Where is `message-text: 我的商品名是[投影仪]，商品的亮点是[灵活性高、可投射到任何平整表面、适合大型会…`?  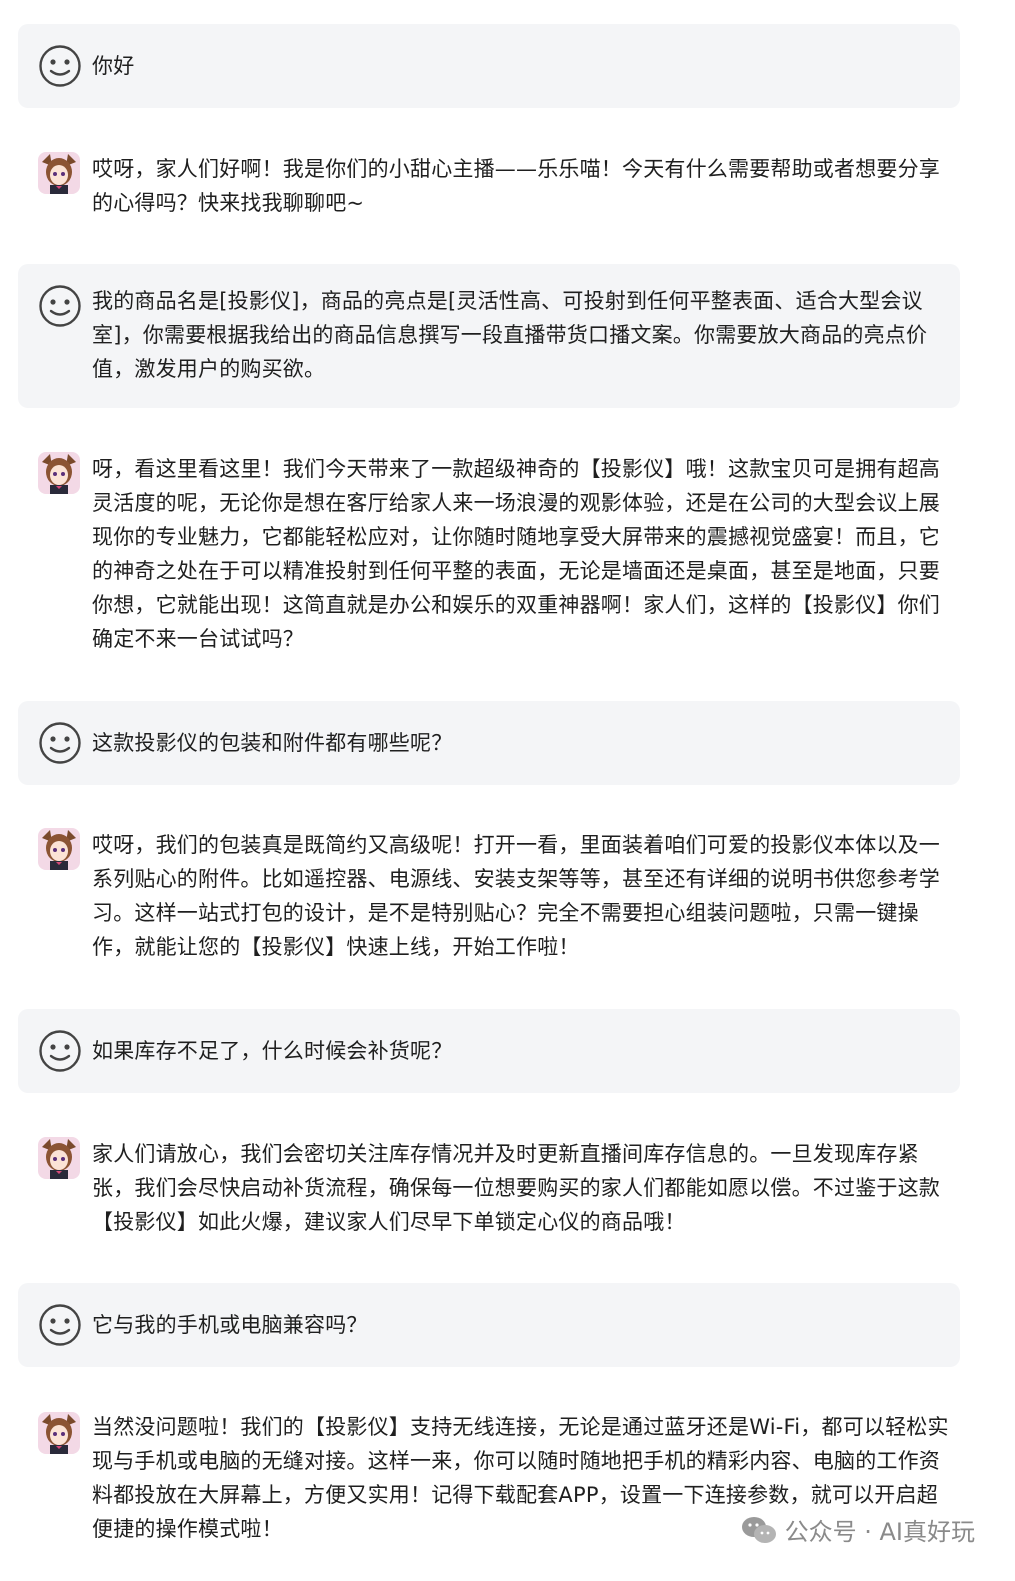 message-text: 我的商品名是[投影仪]，商品的亮点是[灵活性高、可投射到任何平整表面、适合大型会… is located at coordinates (510, 335).